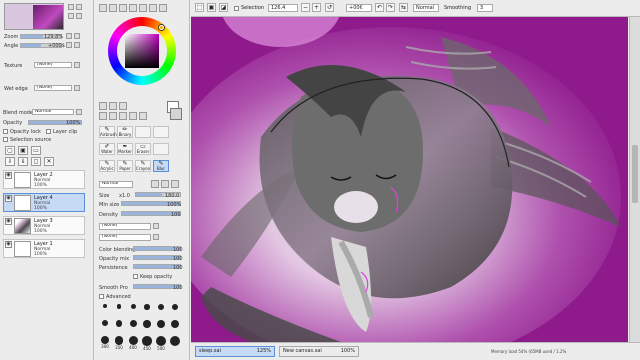 The image size is (640, 360). What do you see at coordinates (123, 116) in the screenshot?
I see `rotate-icon` at bounding box center [123, 116].